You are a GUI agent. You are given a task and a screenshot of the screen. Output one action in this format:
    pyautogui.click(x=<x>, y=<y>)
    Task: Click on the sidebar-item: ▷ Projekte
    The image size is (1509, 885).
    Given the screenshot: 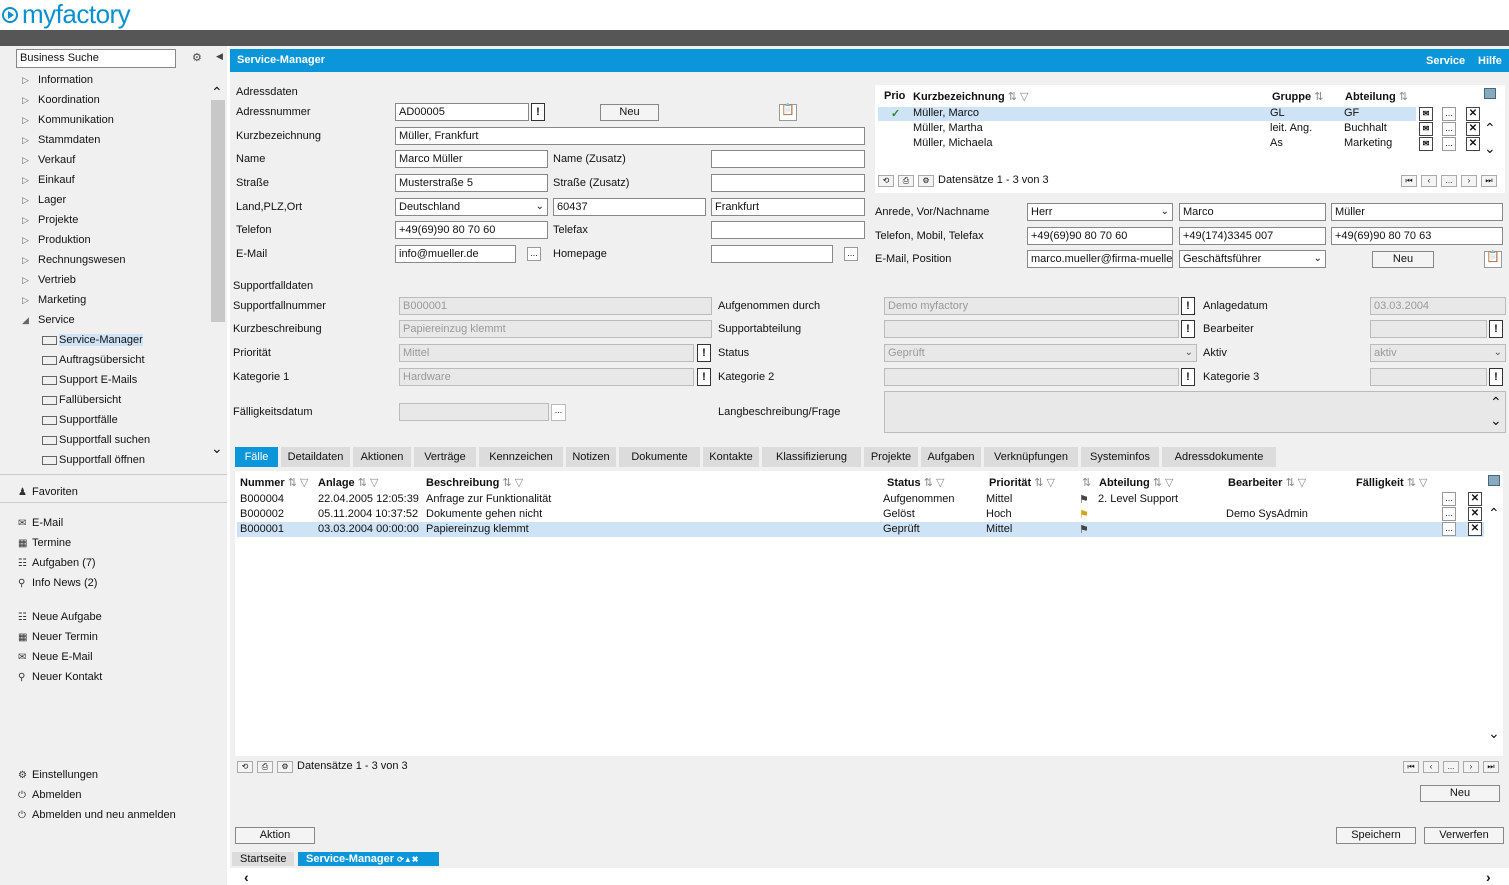 What is the action you would take?
    pyautogui.click(x=50, y=220)
    